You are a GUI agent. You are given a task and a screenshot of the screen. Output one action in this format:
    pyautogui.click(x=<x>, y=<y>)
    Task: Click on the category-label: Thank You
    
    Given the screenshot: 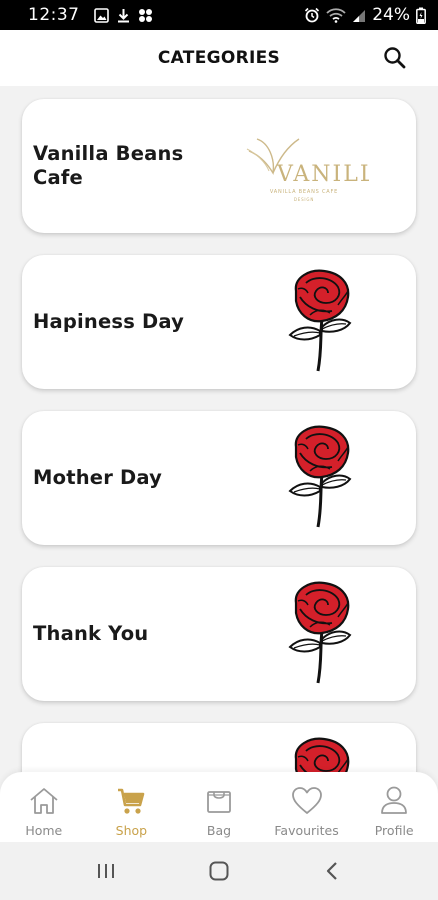 What is the action you would take?
    pyautogui.click(x=91, y=633)
    